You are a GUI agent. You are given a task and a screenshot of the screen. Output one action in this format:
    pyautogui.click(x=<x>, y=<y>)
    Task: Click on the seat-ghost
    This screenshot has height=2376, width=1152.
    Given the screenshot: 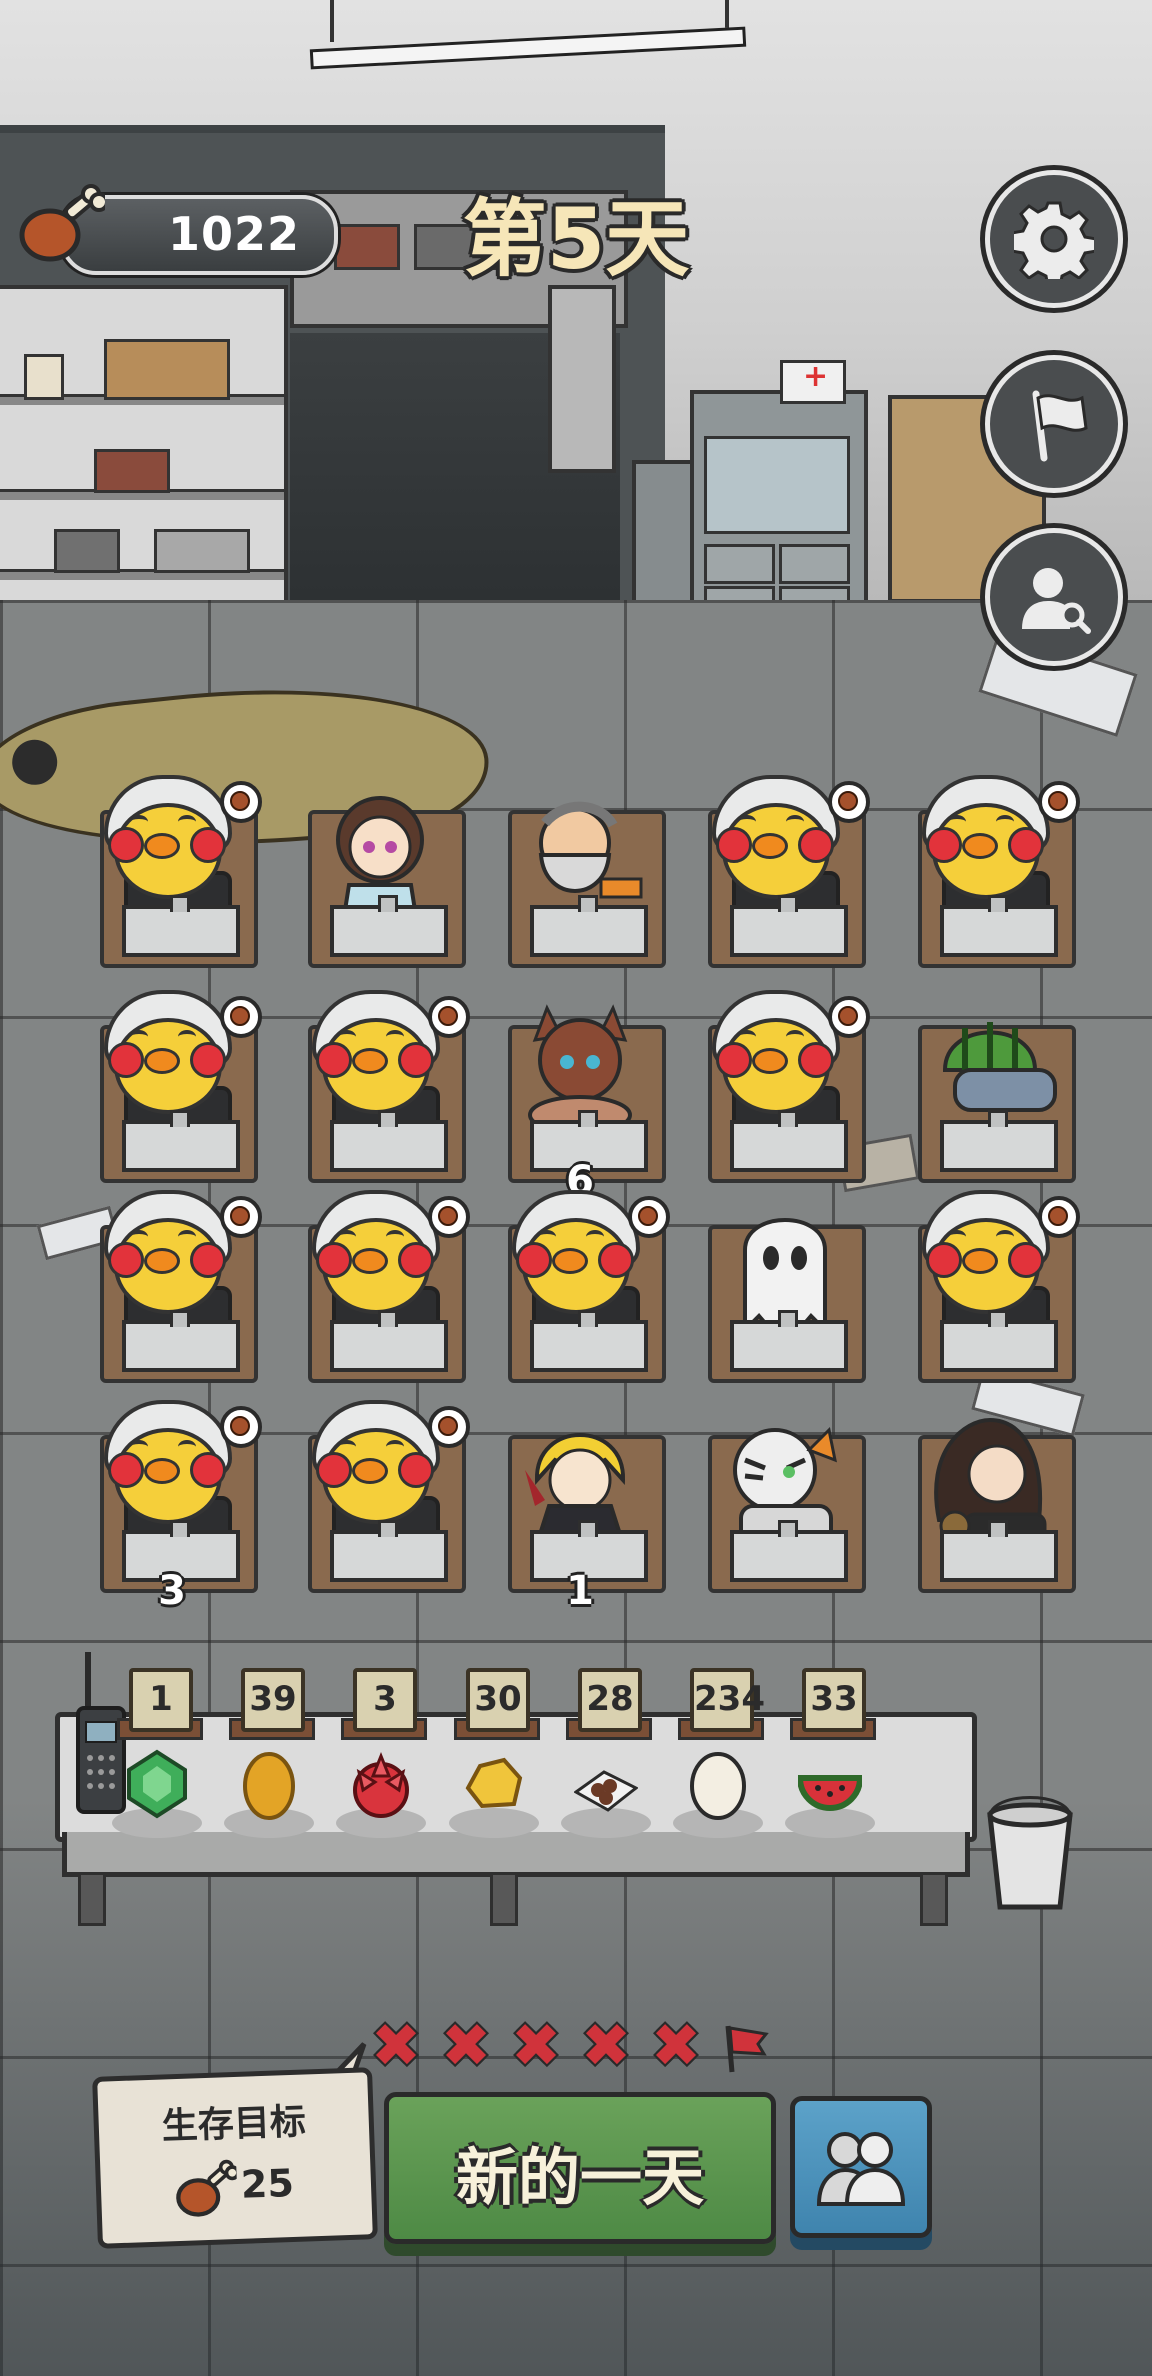 What is the action you would take?
    pyautogui.click(x=780, y=1290)
    